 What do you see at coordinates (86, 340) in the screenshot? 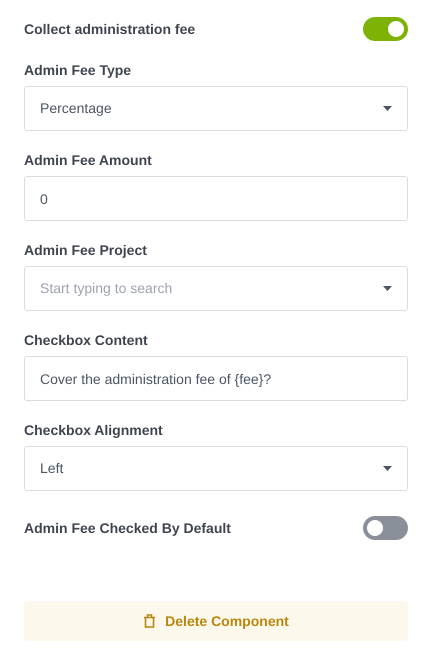
I see `field-label: Checkbox Content` at bounding box center [86, 340].